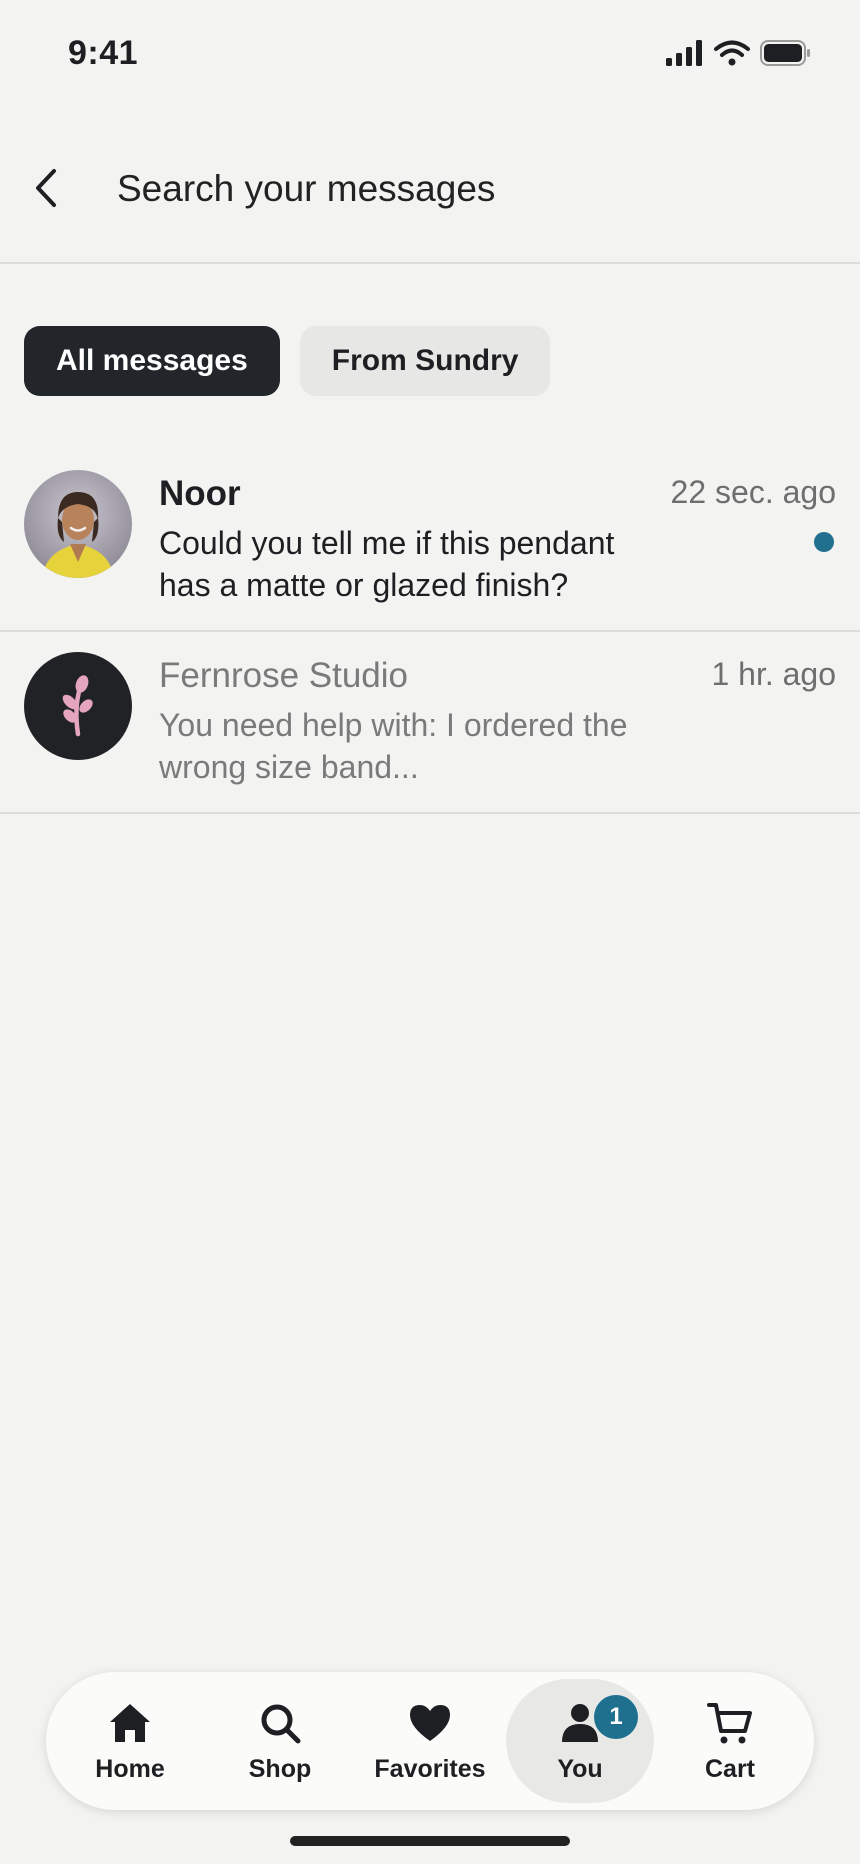 The image size is (860, 1864). I want to click on wifi-icon, so click(732, 55).